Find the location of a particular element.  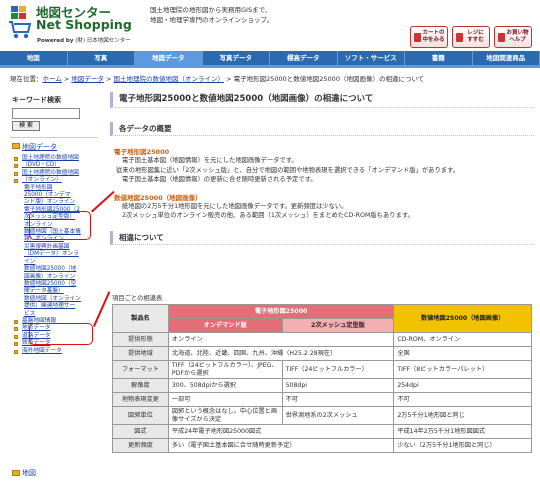

sidebar-link-label: 電子地形図 is located at coordinates (38, 187).